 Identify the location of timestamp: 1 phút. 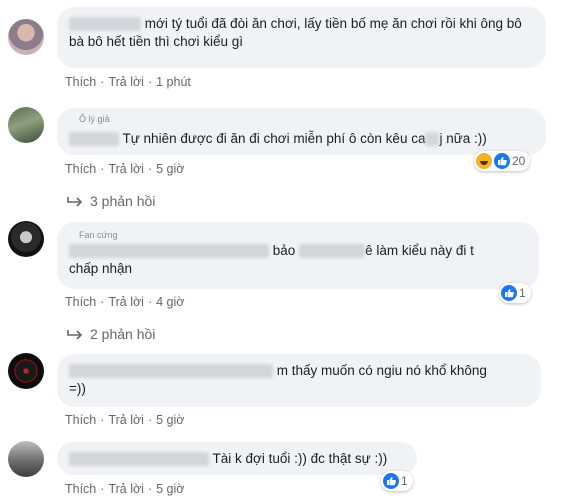
(173, 82).